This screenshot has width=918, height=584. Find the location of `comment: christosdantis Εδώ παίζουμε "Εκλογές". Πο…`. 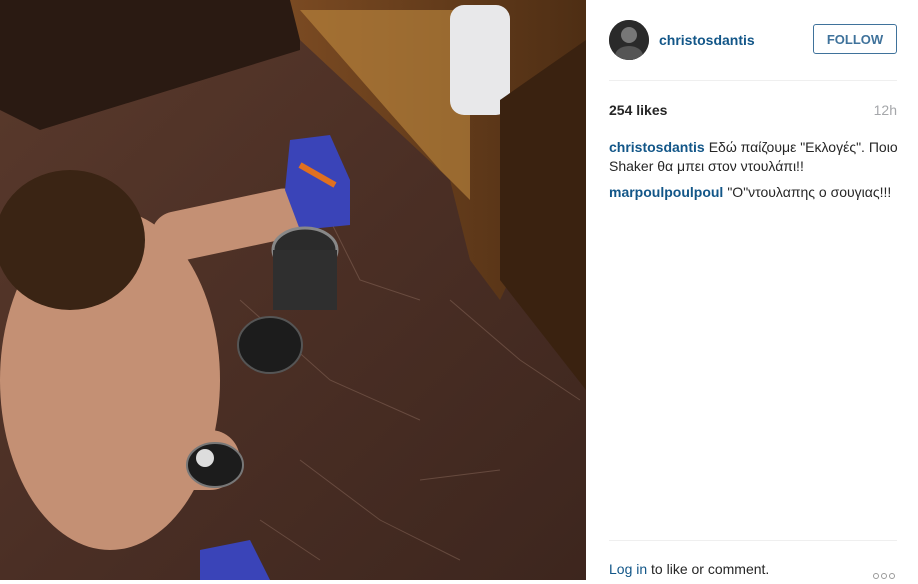

comment: christosdantis Εδώ παίζουμε "Εκλογές". Πο… is located at coordinates (754, 157).